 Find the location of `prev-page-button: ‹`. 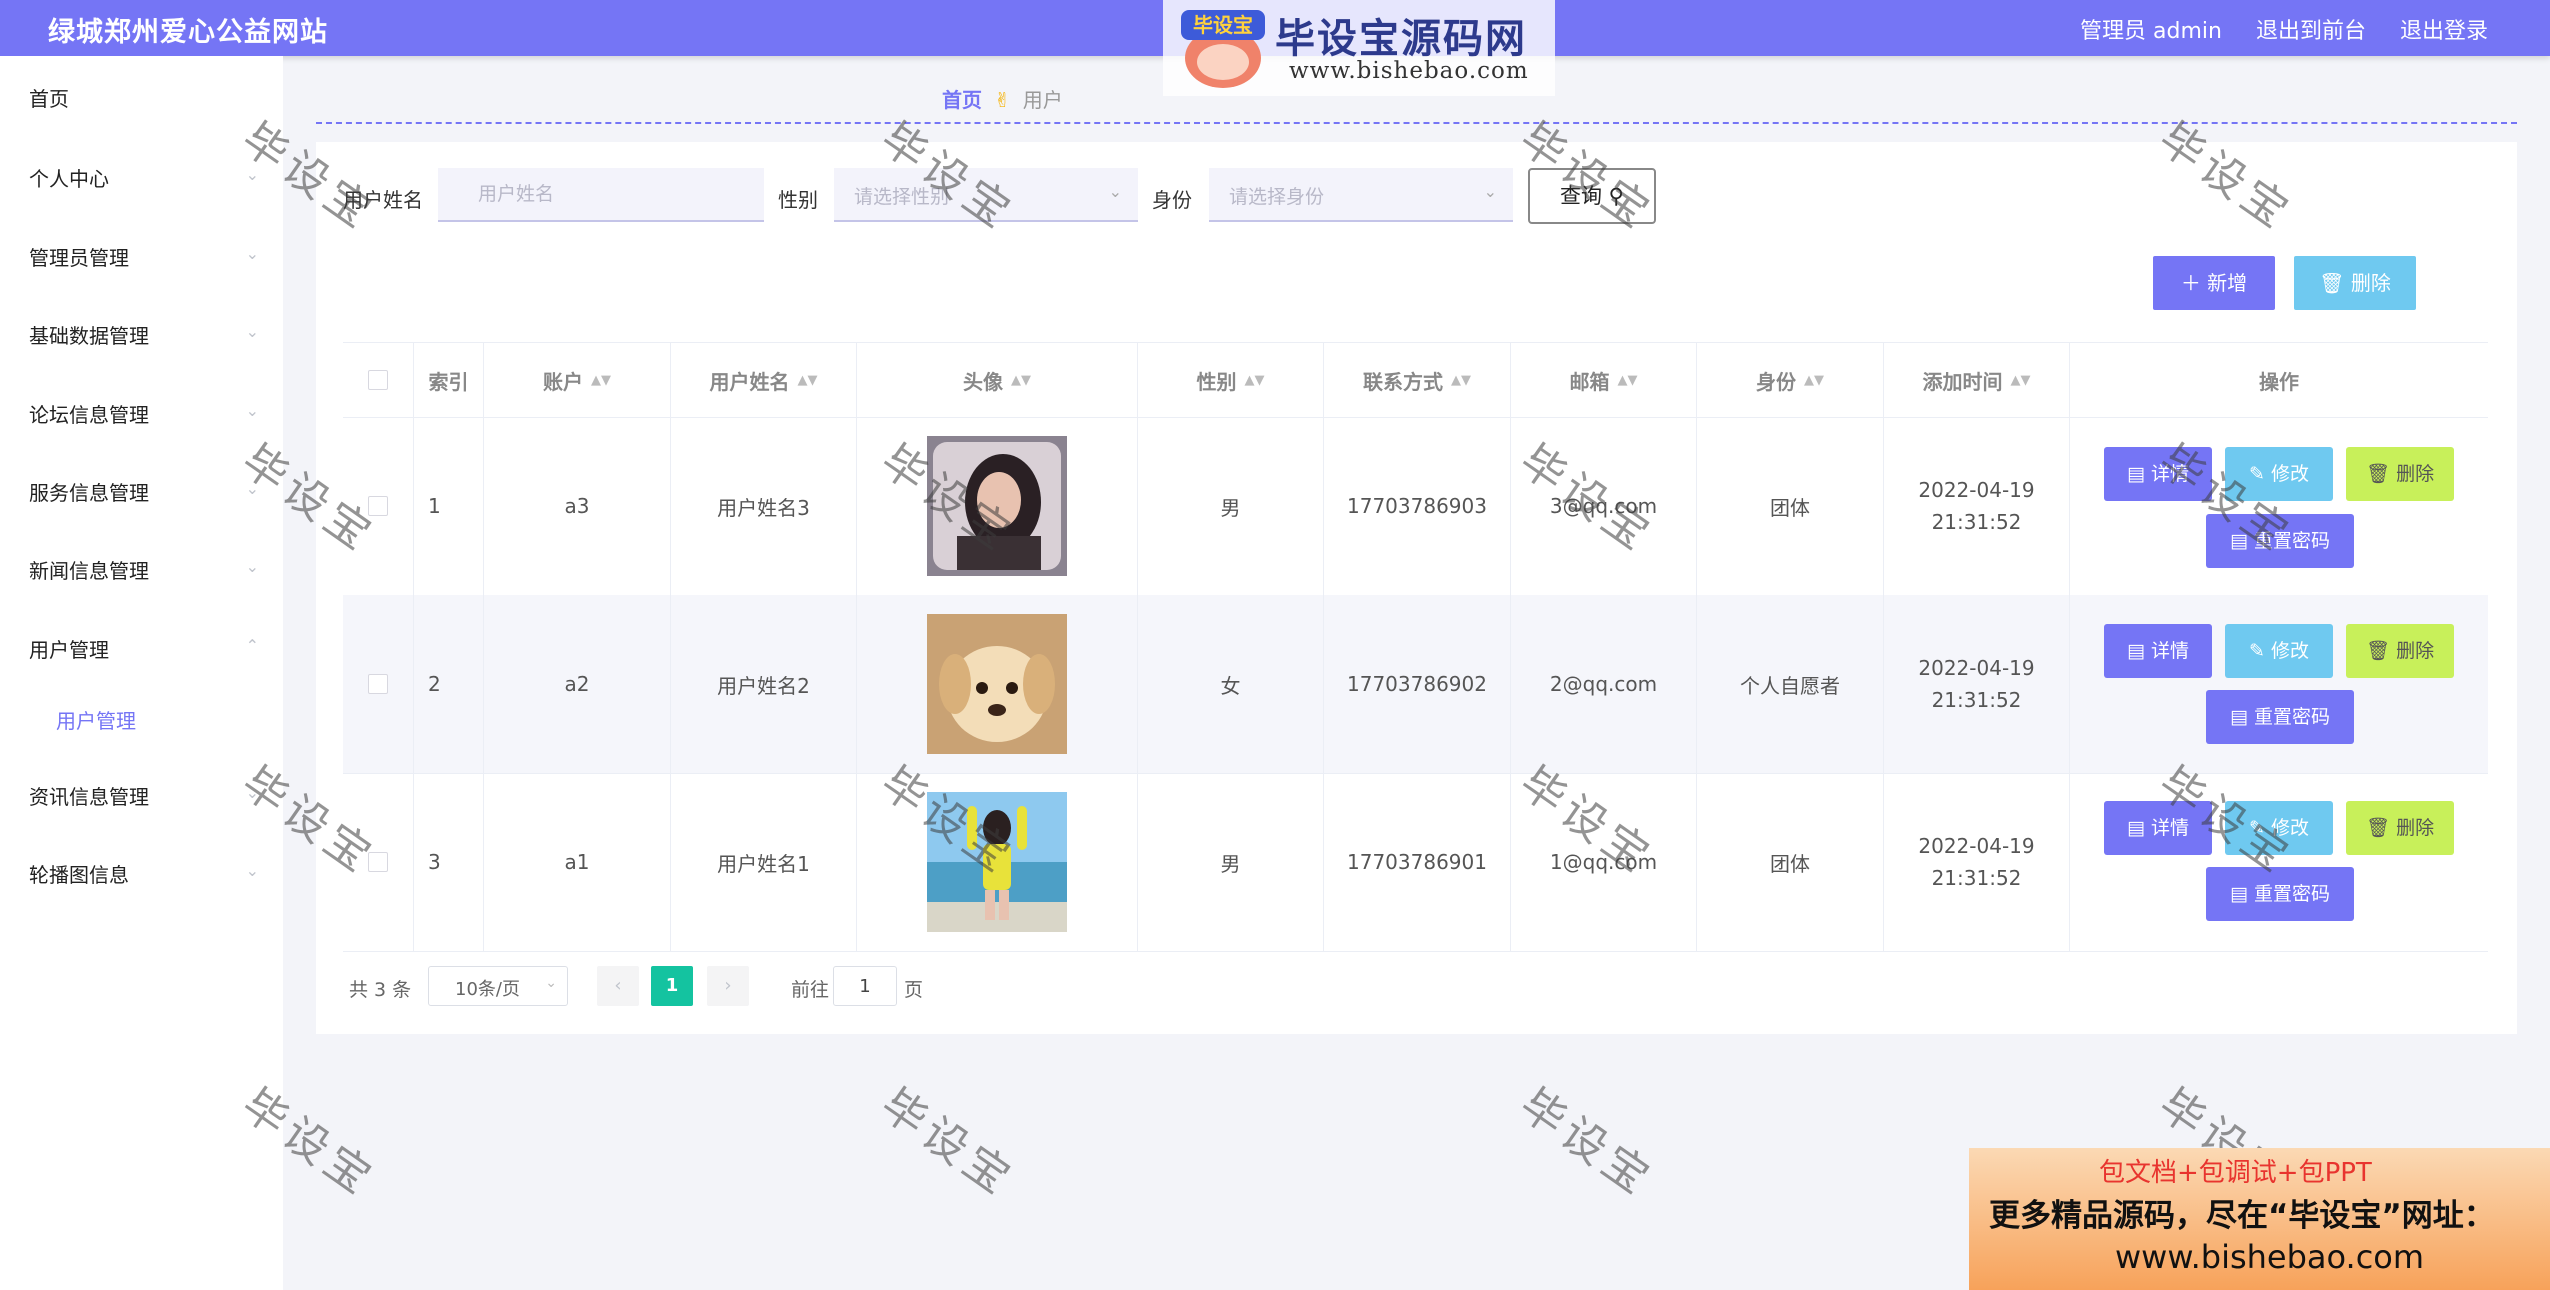

prev-page-button: ‹ is located at coordinates (618, 986).